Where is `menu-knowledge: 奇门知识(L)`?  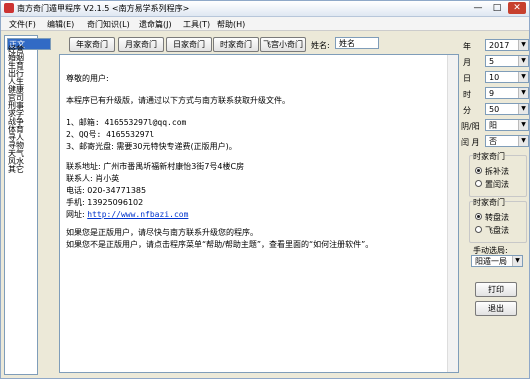 menu-knowledge: 奇门知识(L) is located at coordinates (108, 24).